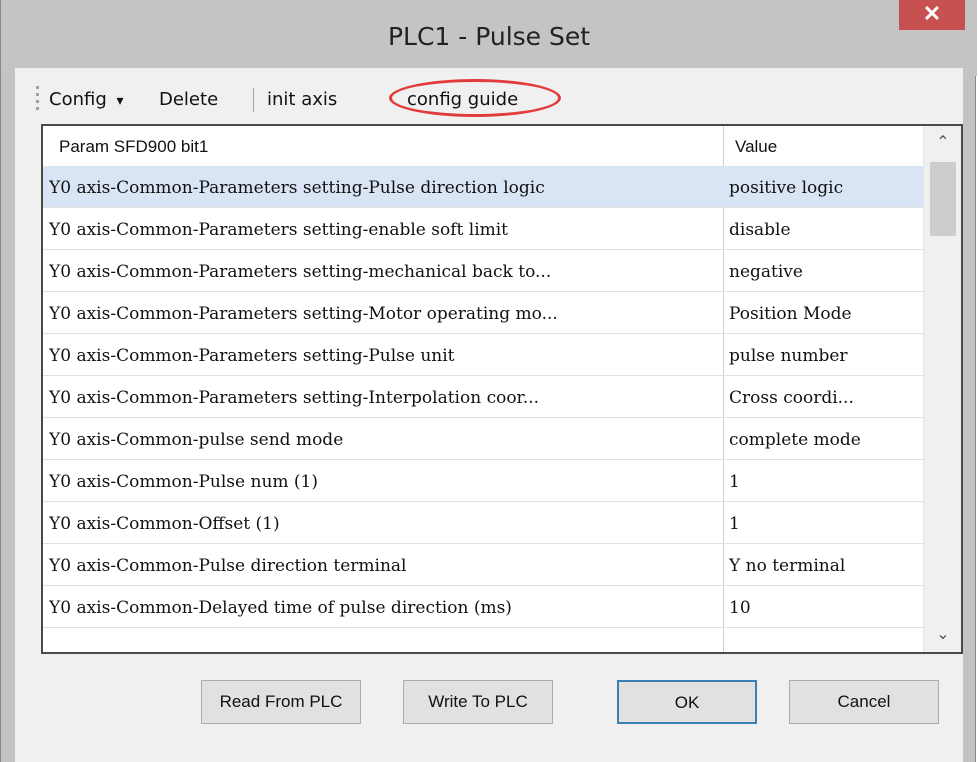 This screenshot has height=762, width=978. What do you see at coordinates (462, 100) in the screenshot?
I see `config-guide-button: config guide` at bounding box center [462, 100].